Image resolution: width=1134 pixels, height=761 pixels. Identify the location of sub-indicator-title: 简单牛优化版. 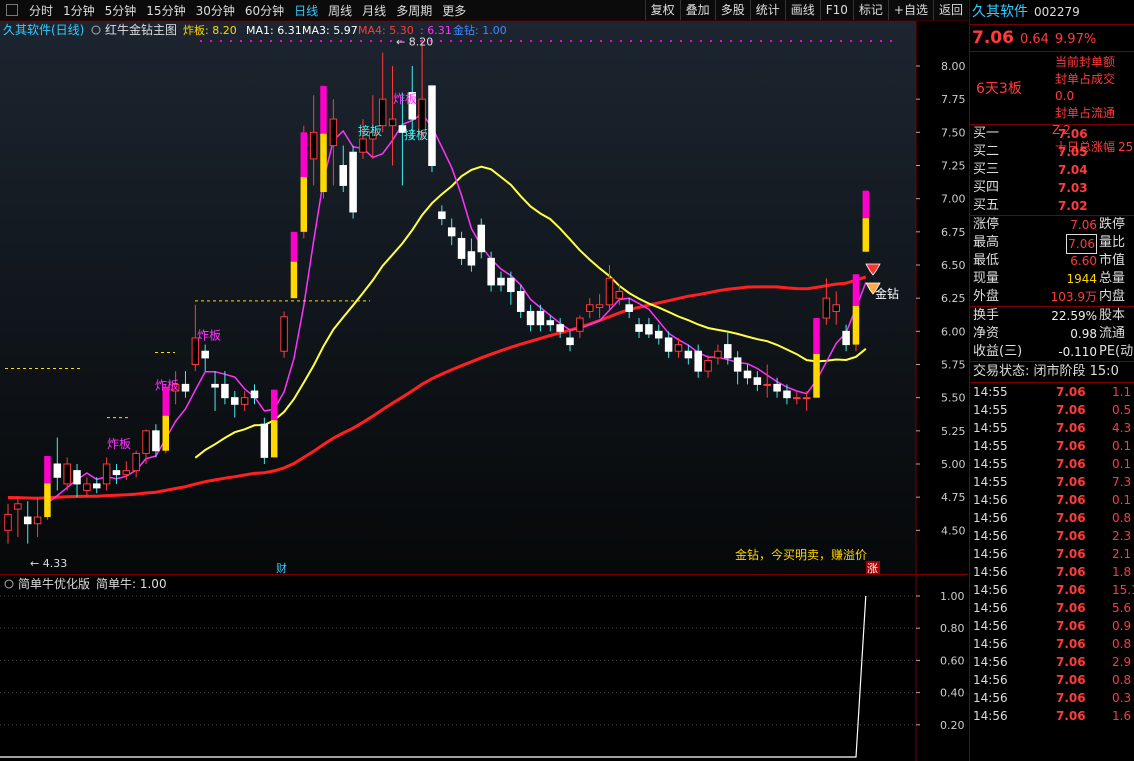
(54, 583).